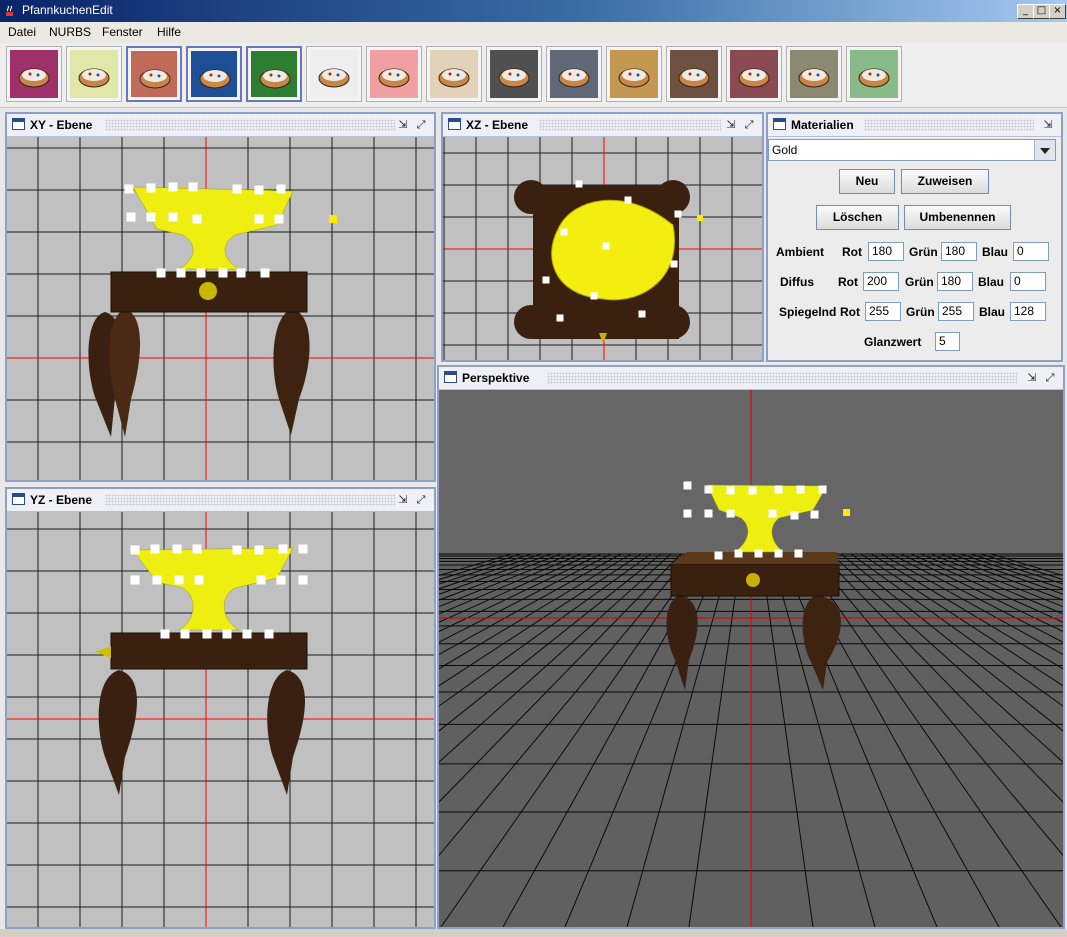 The height and width of the screenshot is (937, 1067). What do you see at coordinates (947, 341) in the screenshot?
I see `shininess-field: 5` at bounding box center [947, 341].